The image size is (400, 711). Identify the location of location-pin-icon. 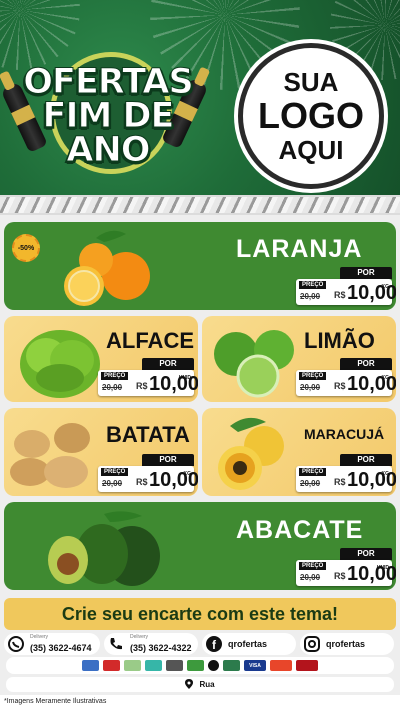
(189, 685).